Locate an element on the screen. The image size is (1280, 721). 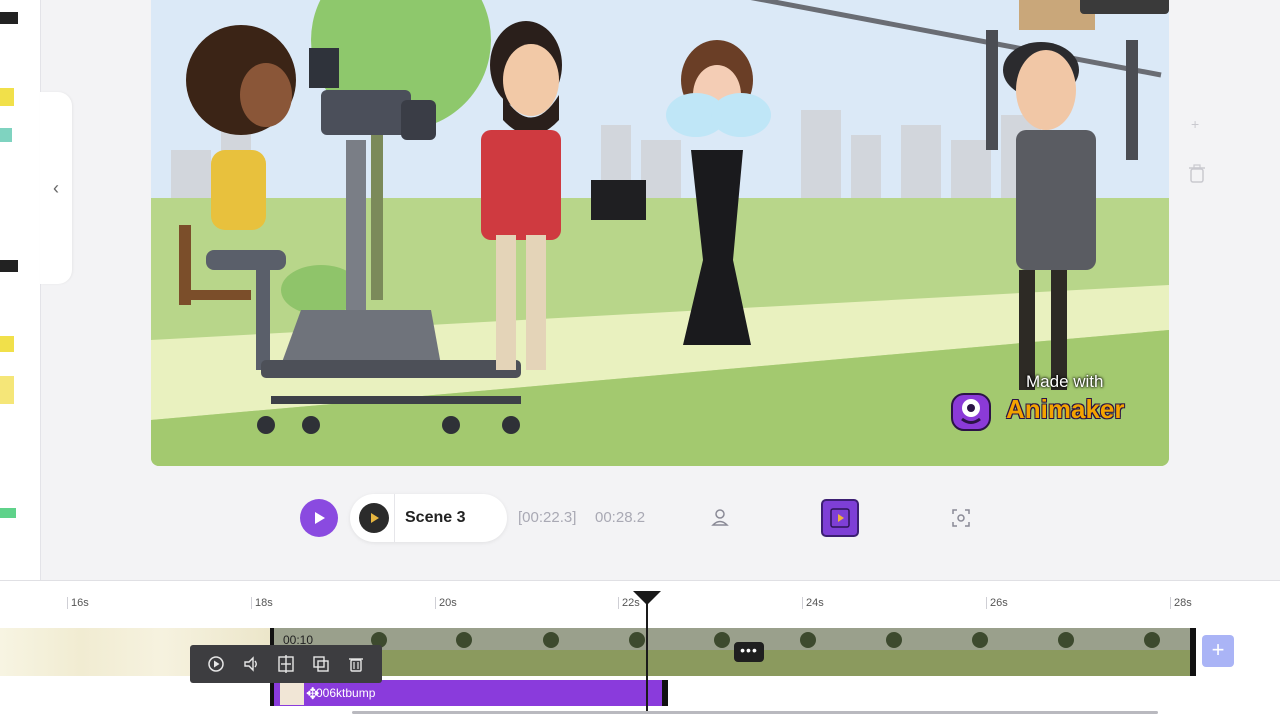
toolbar-delete-button is located at coordinates (356, 664).